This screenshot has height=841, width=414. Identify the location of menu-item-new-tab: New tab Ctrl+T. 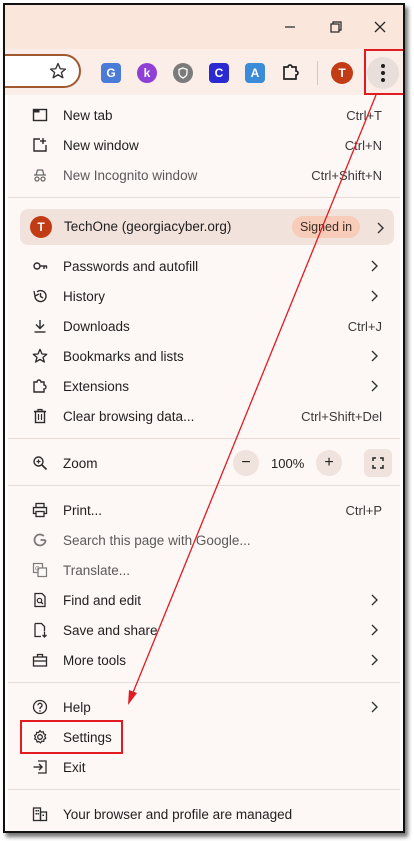
(204, 115).